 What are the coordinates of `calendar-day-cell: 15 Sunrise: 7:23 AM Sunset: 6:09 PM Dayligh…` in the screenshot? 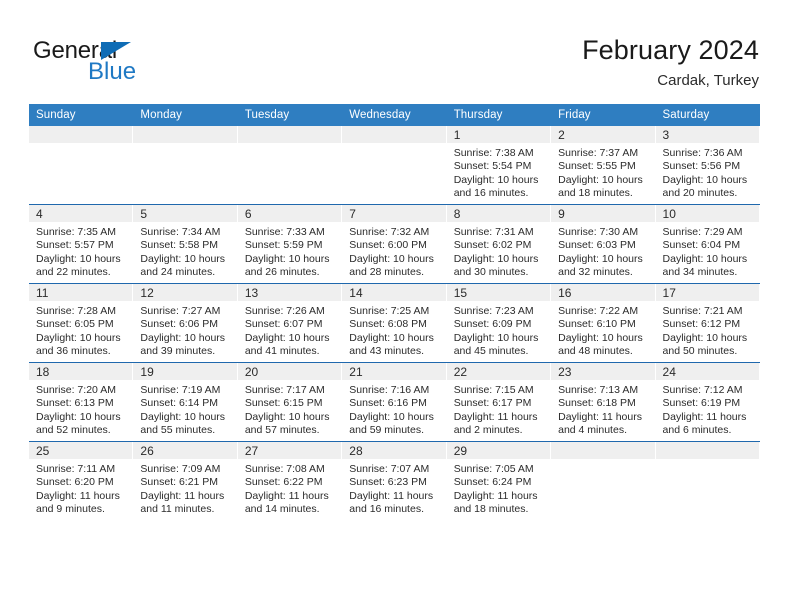 It's located at (499, 323).